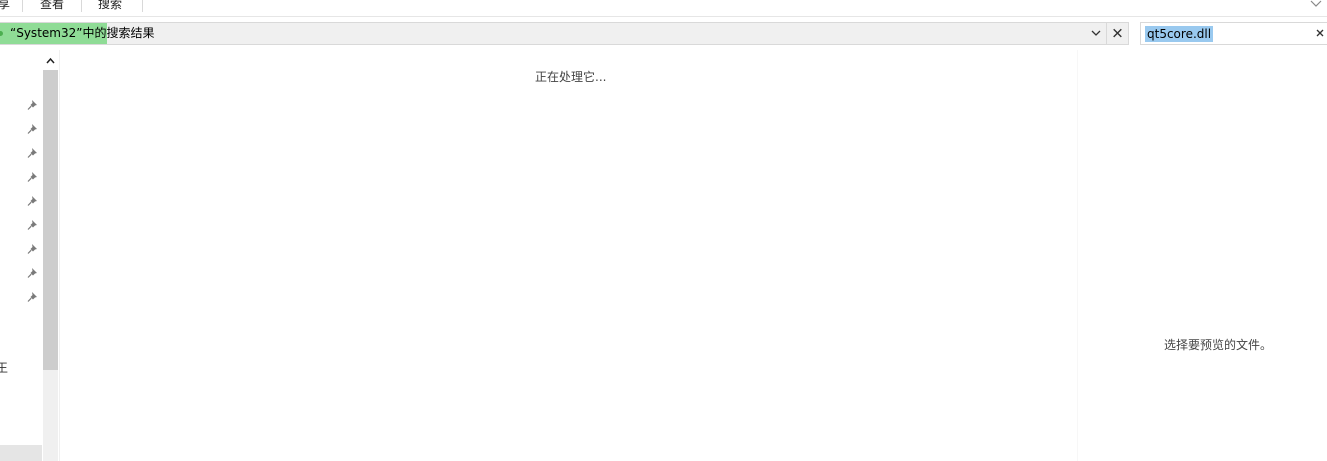  I want to click on ribbon-tabs: 享 查看 搜索, so click(663, 8).